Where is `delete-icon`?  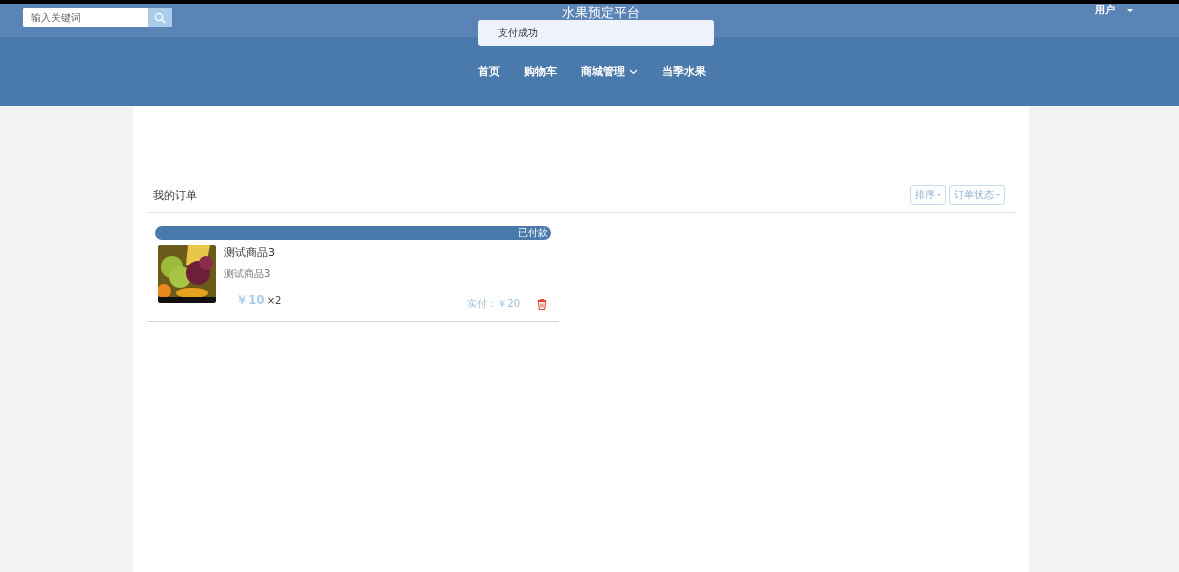 delete-icon is located at coordinates (542, 304).